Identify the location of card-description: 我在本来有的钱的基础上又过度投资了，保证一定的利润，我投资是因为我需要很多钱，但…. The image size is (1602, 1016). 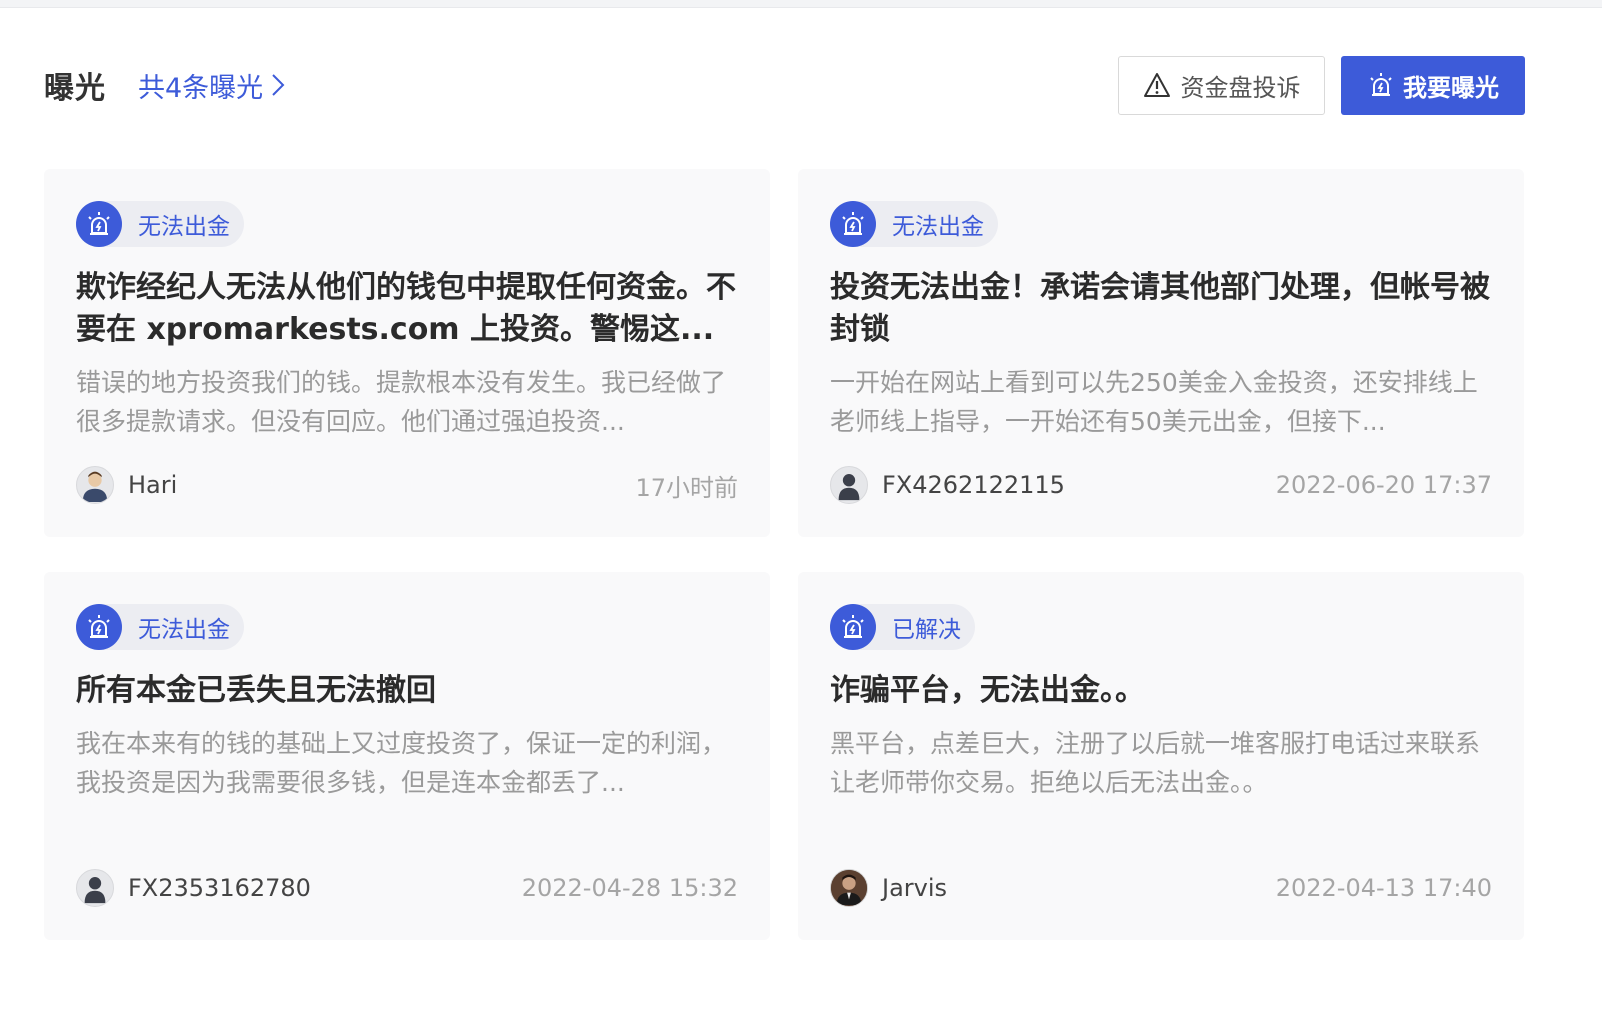
(401, 763).